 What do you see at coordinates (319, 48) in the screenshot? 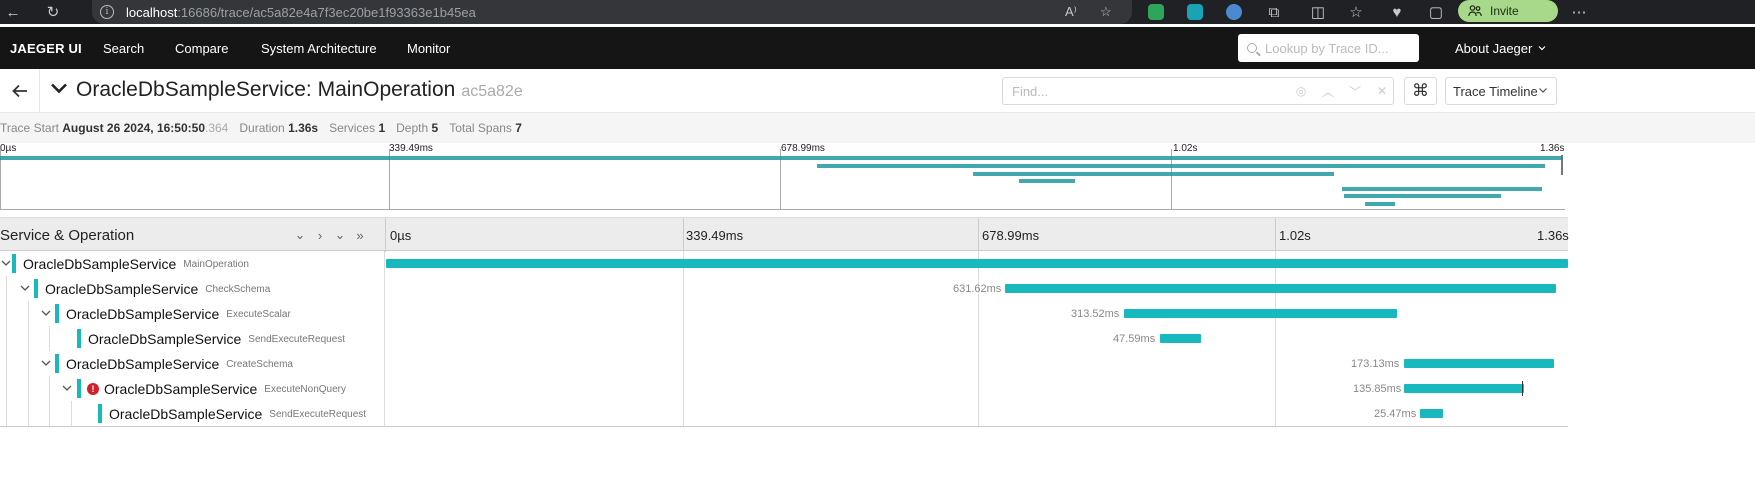
I see `nav-system-architecture: System Architecture` at bounding box center [319, 48].